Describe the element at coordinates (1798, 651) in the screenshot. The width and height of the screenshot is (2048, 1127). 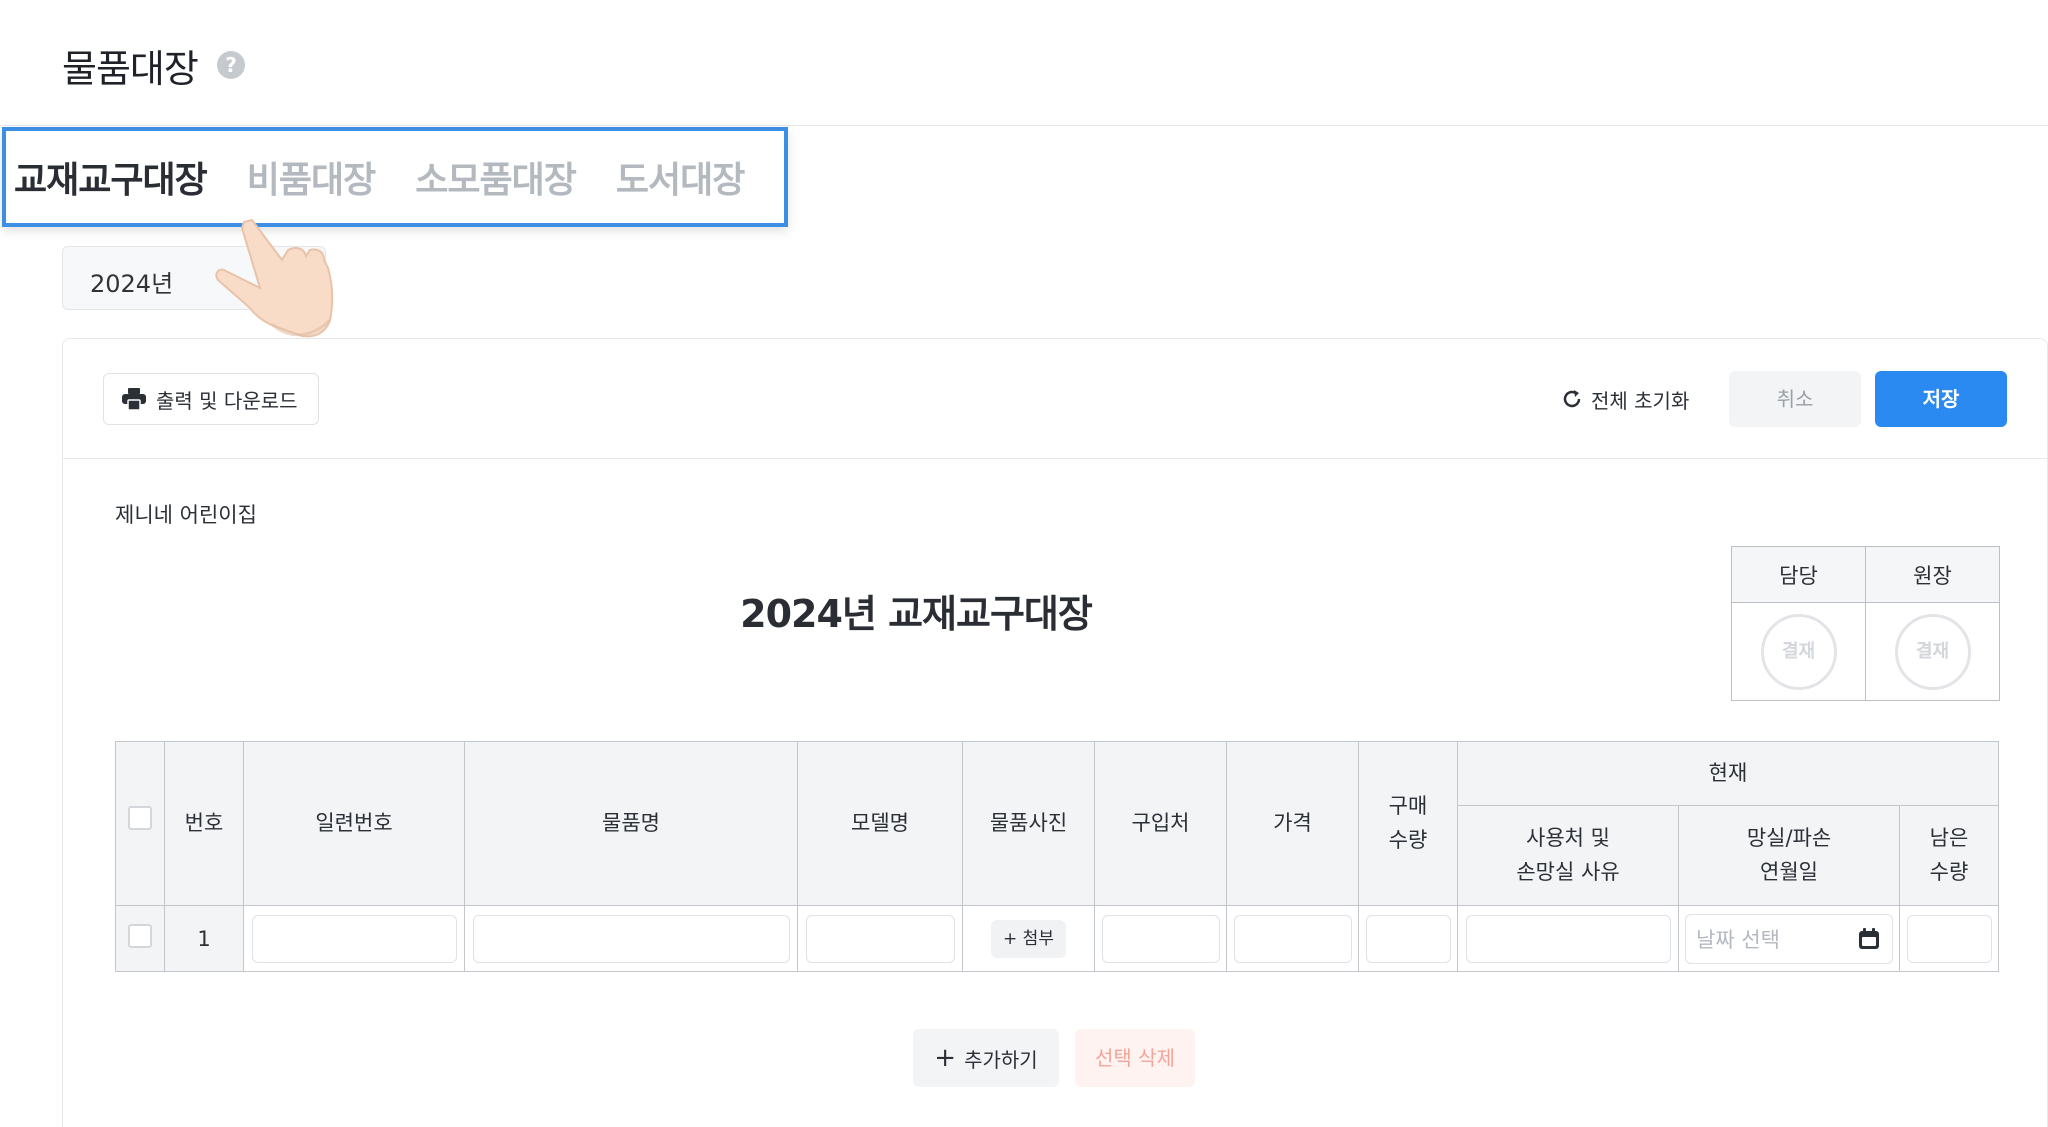
I see `approval-stamp-manager: 결재` at that location.